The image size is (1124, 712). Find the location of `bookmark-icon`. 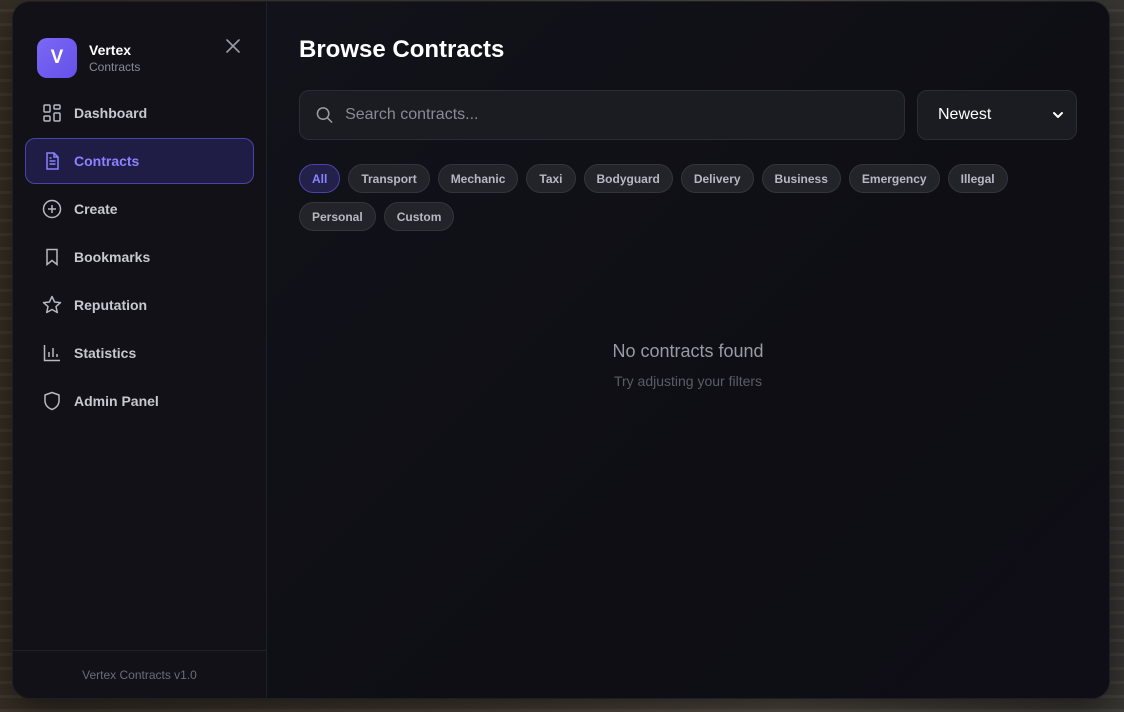

bookmark-icon is located at coordinates (52, 257).